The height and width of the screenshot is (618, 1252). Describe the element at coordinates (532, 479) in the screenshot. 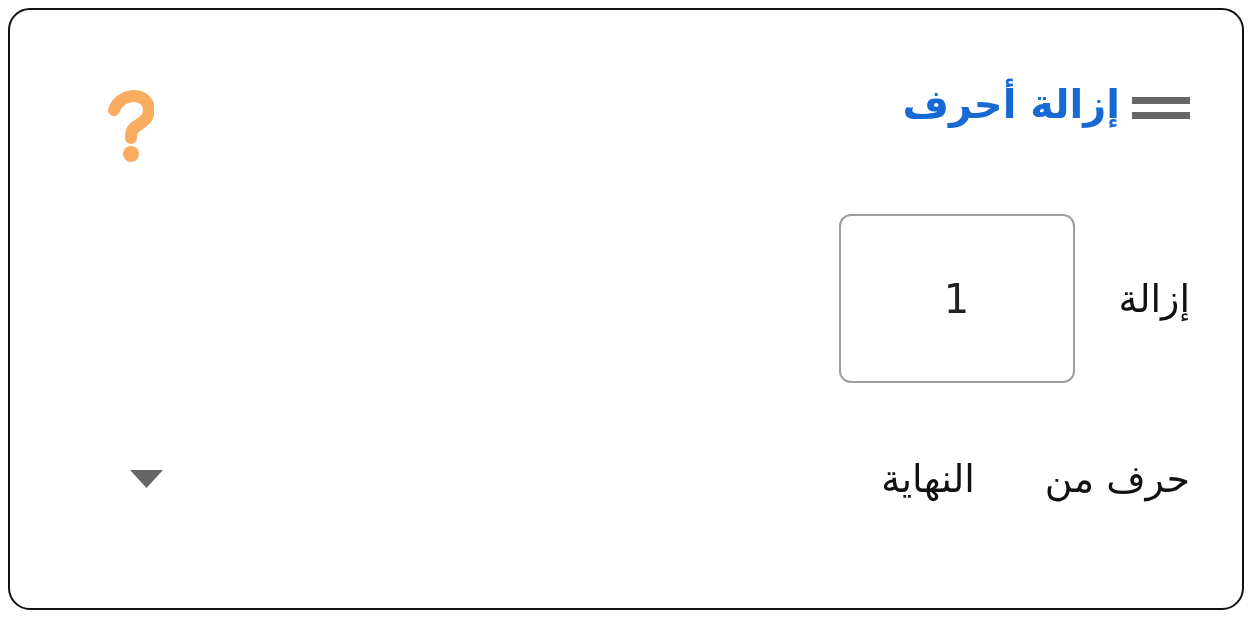

I see `dropdown: النهاية` at that location.